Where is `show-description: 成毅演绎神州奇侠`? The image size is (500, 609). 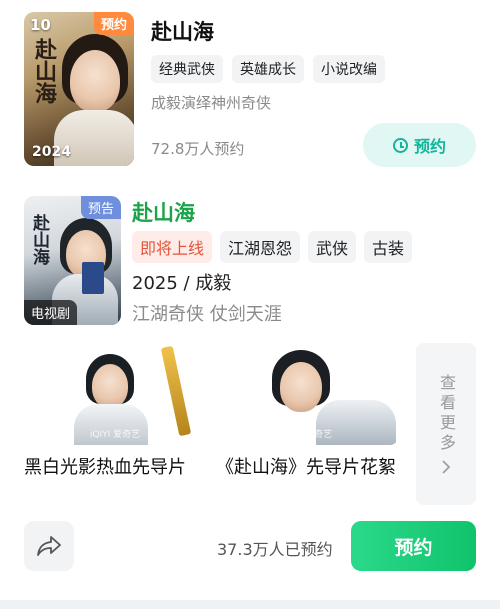 show-description: 成毅演绎神州奇侠 is located at coordinates (211, 103).